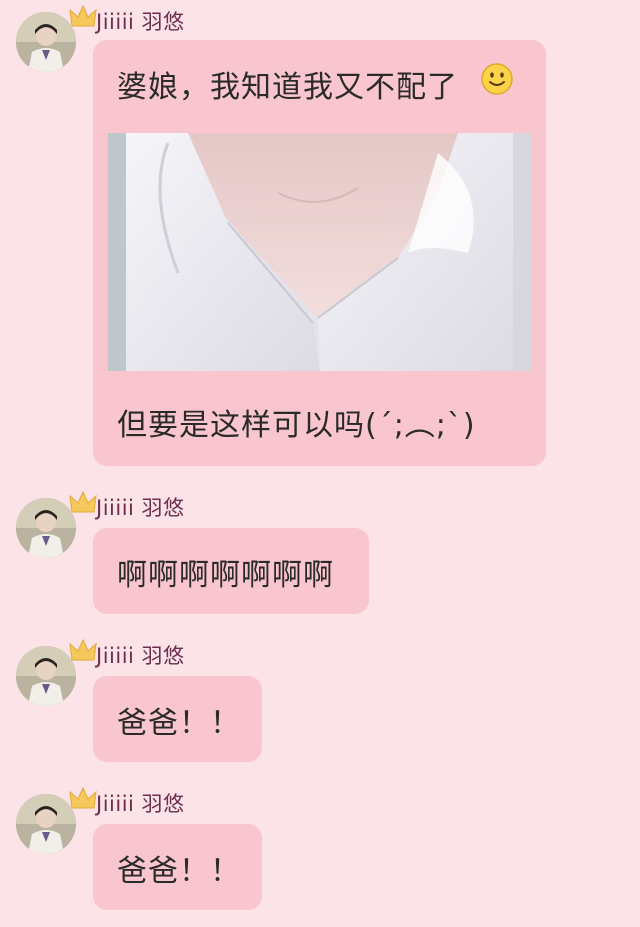  What do you see at coordinates (320, 701) in the screenshot?
I see `message-3: Jiiiii 羽悠 爸爸！！` at bounding box center [320, 701].